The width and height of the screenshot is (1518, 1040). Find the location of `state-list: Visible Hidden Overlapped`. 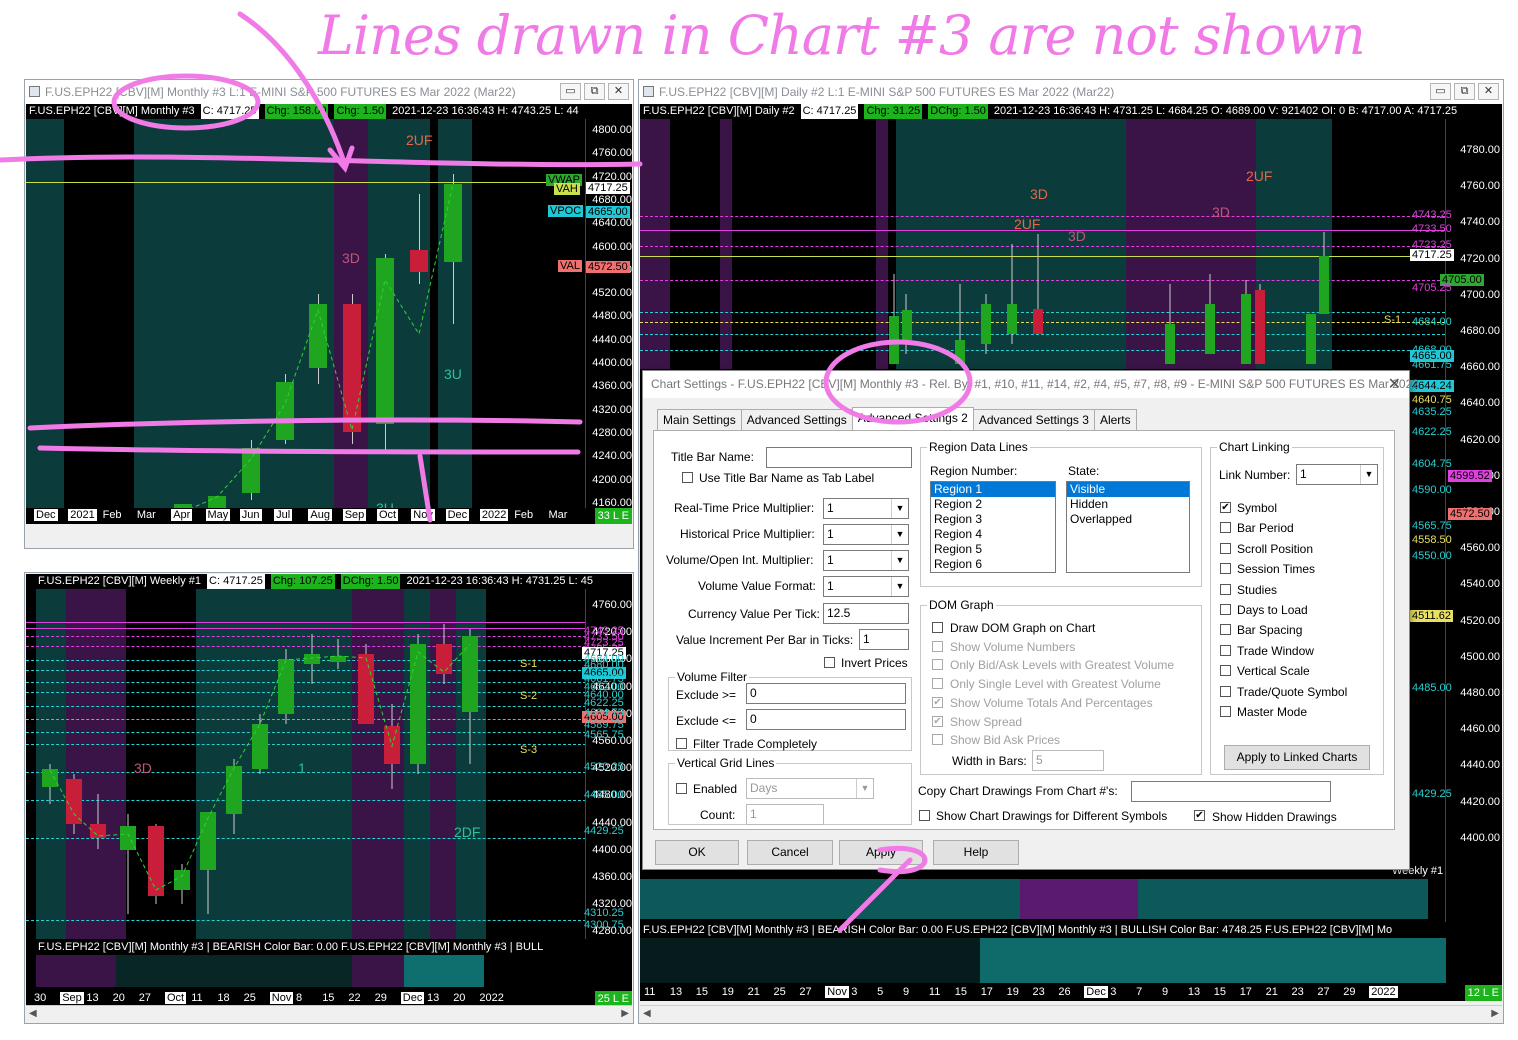

state-list: Visible Hidden Overlapped is located at coordinates (1128, 527).